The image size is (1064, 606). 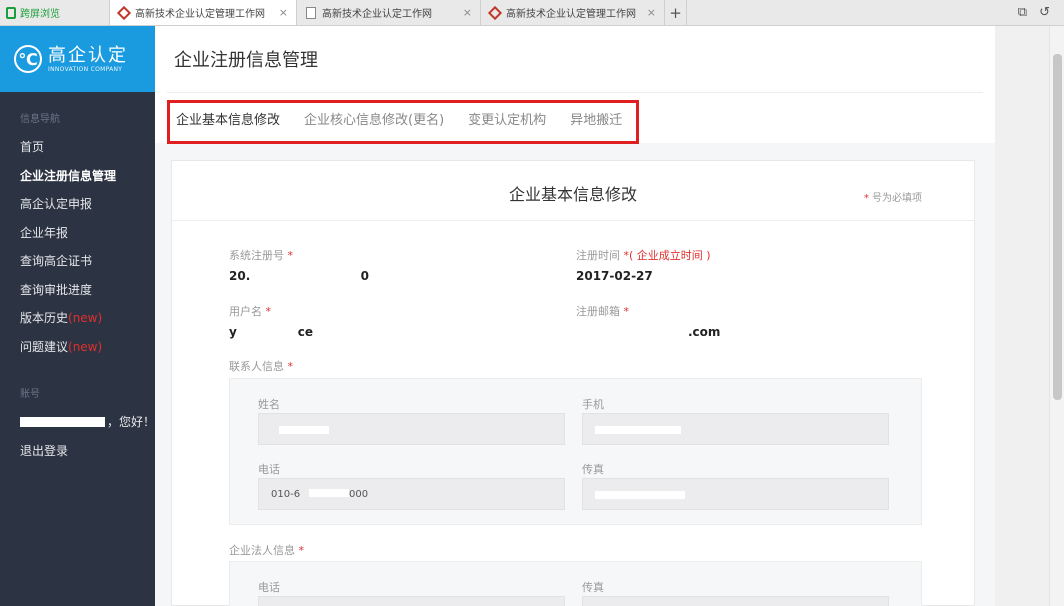 I want to click on username-prefix: y, so click(x=233, y=332).